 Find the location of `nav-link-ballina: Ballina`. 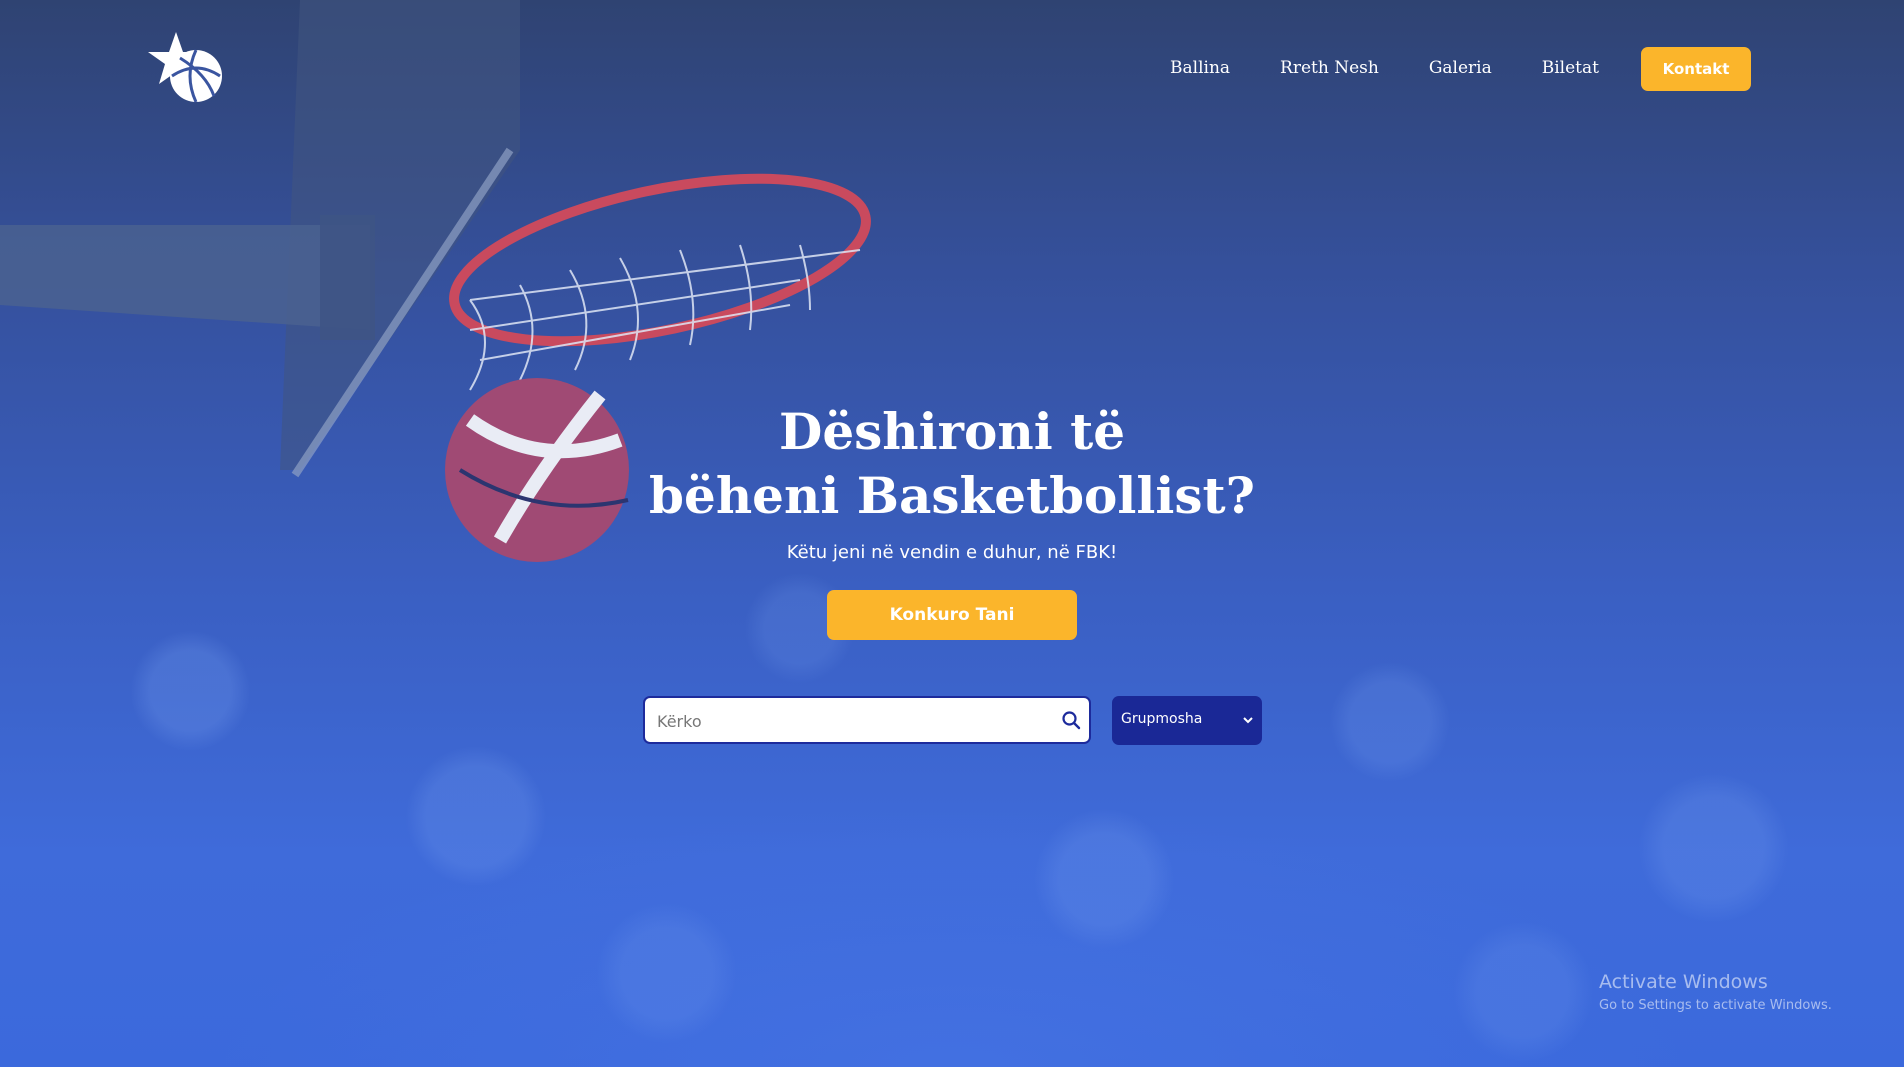

nav-link-ballina: Ballina is located at coordinates (1200, 68).